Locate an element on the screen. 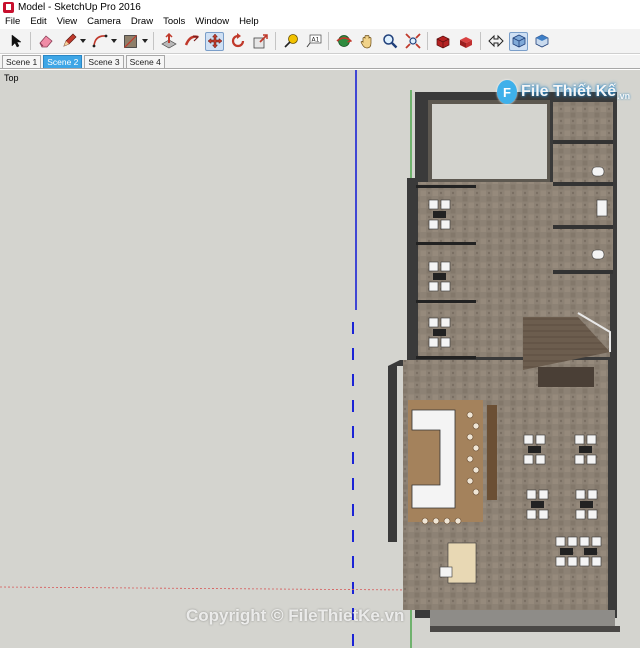 Image resolution: width=640 pixels, height=648 pixels. pencil-tool-button is located at coordinates (68, 41).